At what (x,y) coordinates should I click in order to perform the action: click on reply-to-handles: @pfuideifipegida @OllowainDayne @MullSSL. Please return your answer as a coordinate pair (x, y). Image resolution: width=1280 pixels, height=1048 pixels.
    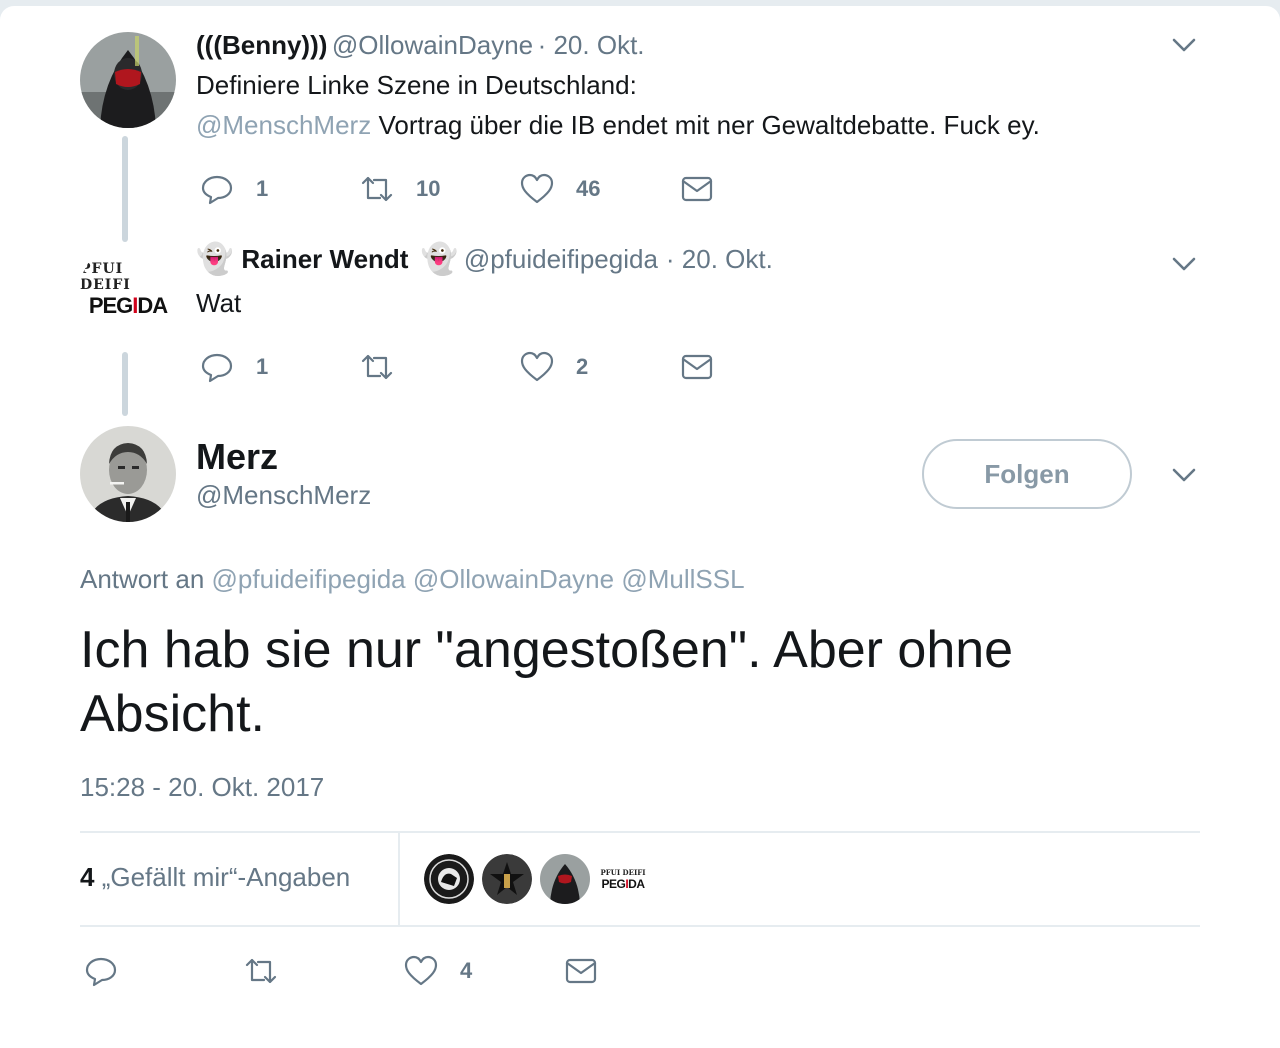
    Looking at the image, I should click on (478, 579).